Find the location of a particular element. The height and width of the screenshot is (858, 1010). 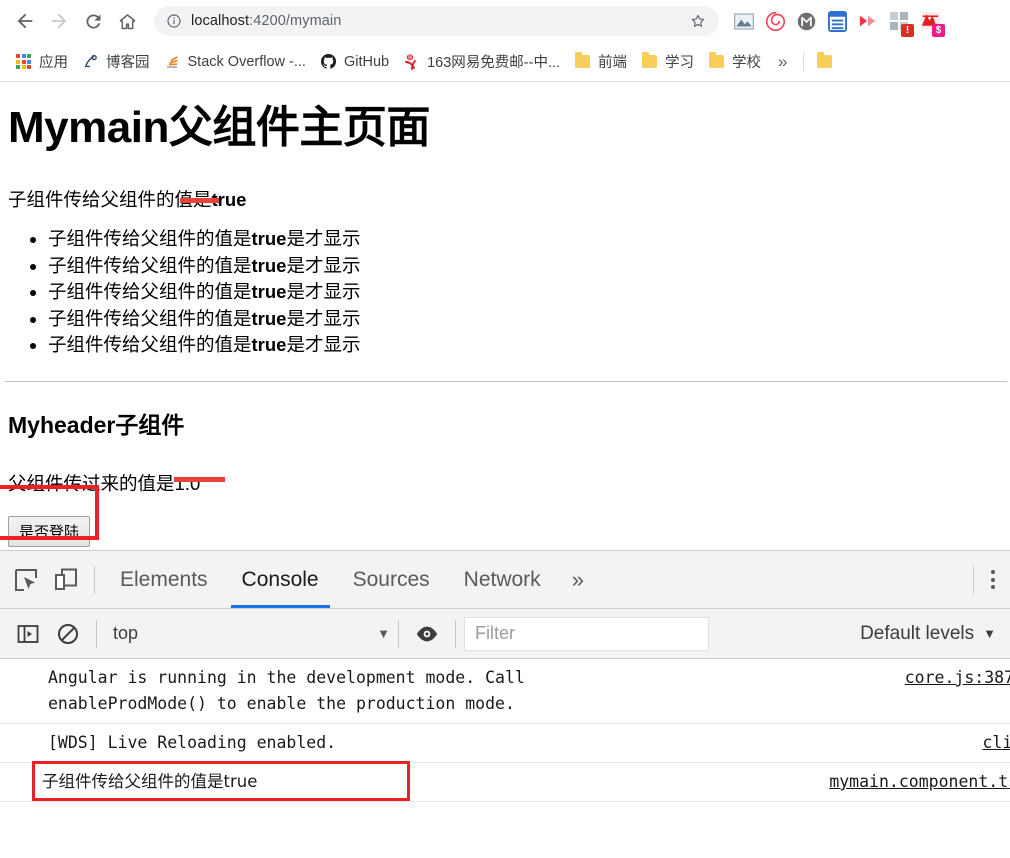

cnblogs-icon is located at coordinates (90, 61).